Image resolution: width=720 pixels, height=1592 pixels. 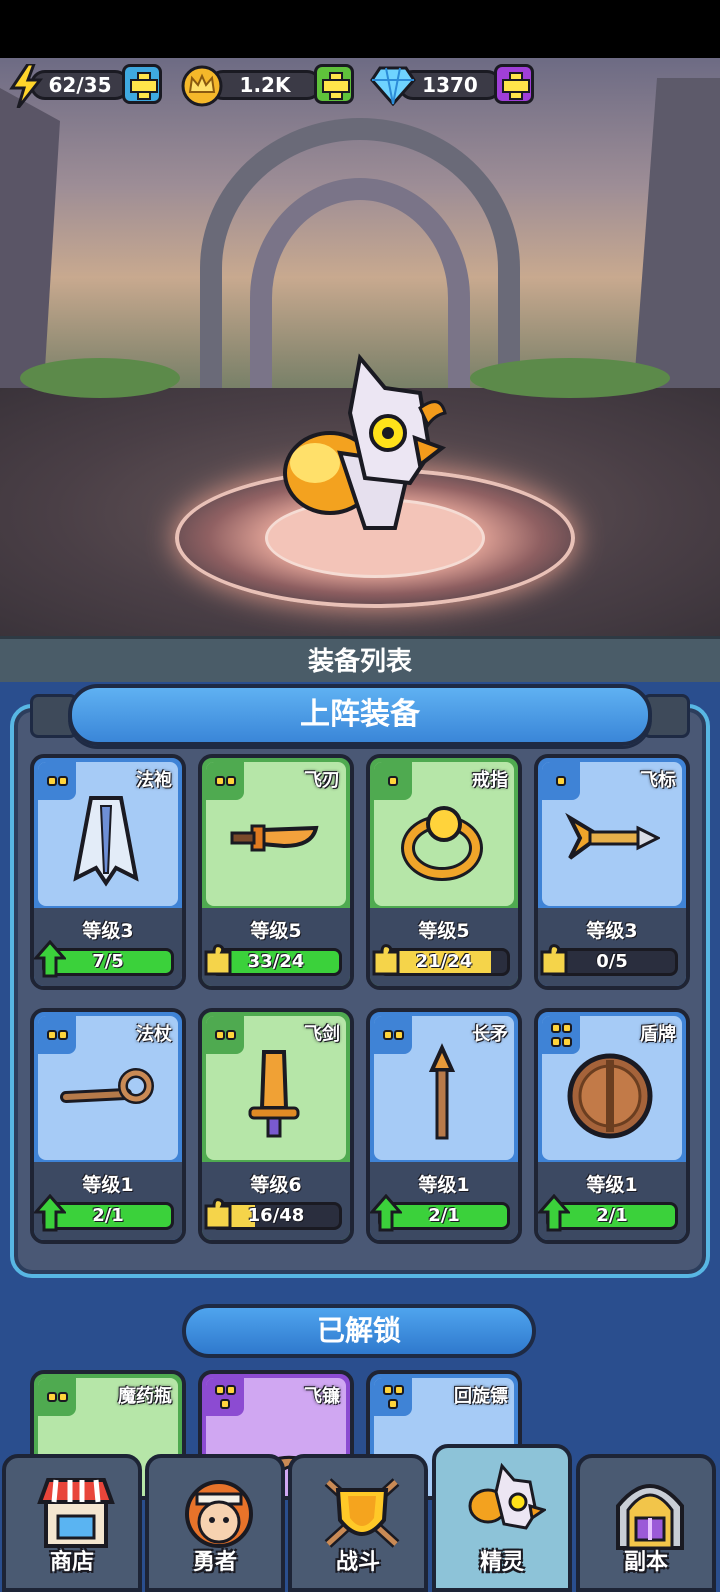 What do you see at coordinates (106, 841) in the screenshot?
I see `robe-icon` at bounding box center [106, 841].